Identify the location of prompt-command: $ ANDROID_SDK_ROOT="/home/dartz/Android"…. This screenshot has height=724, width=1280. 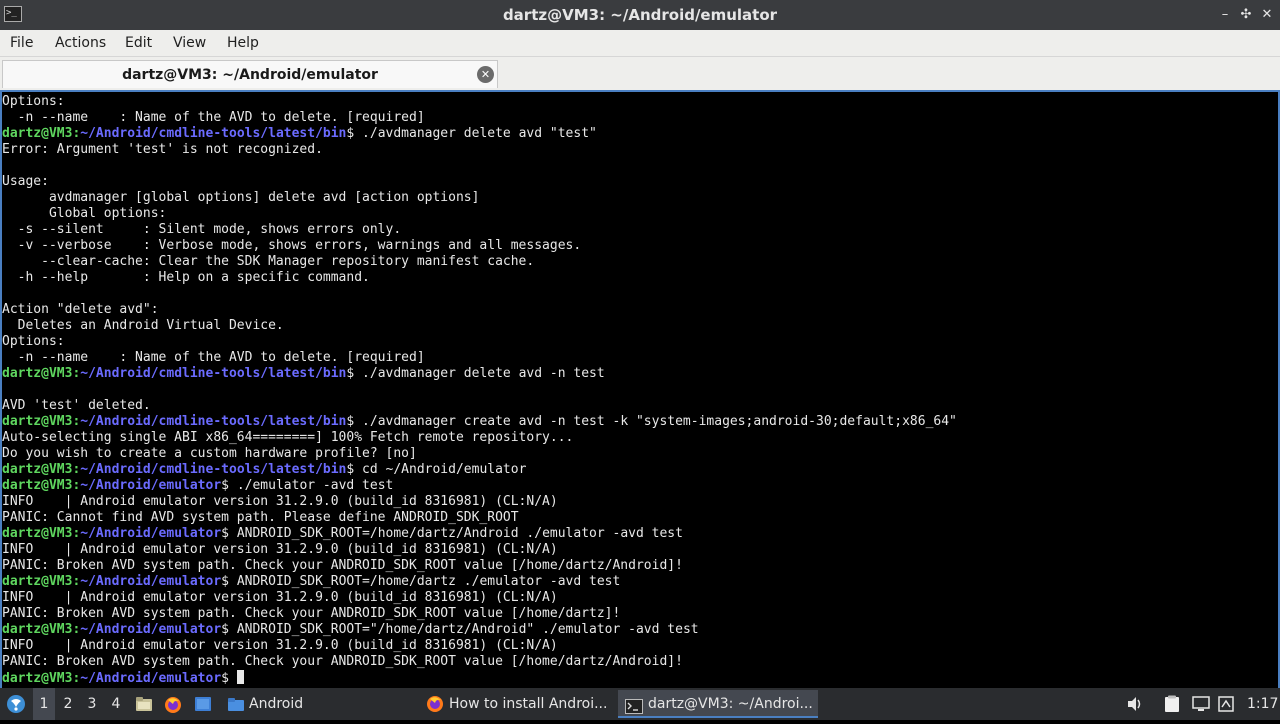
(460, 629).